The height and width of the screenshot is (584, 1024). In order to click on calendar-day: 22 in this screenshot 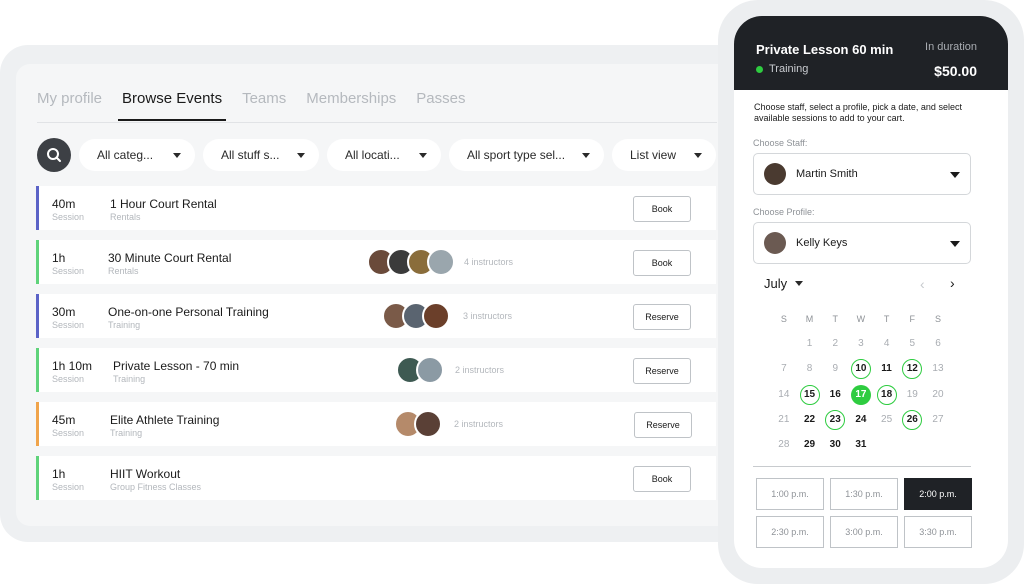, I will do `click(810, 420)`.